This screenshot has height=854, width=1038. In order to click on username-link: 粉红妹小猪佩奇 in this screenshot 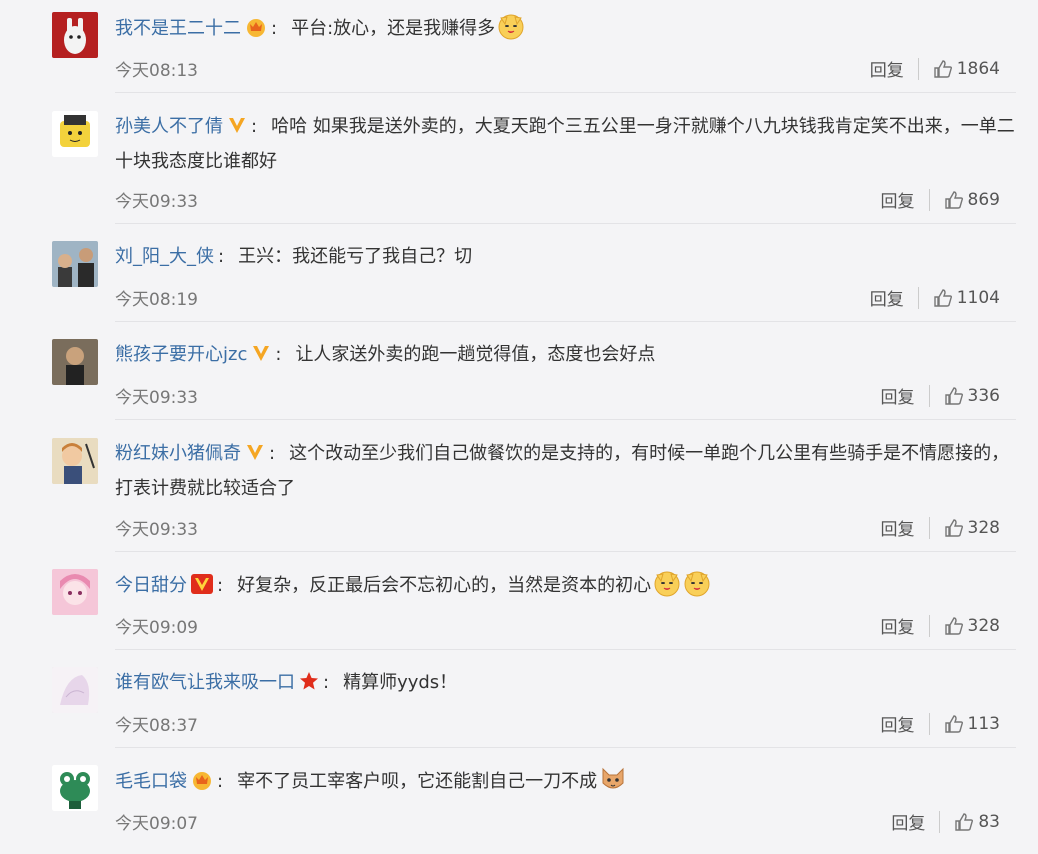, I will do `click(178, 453)`.